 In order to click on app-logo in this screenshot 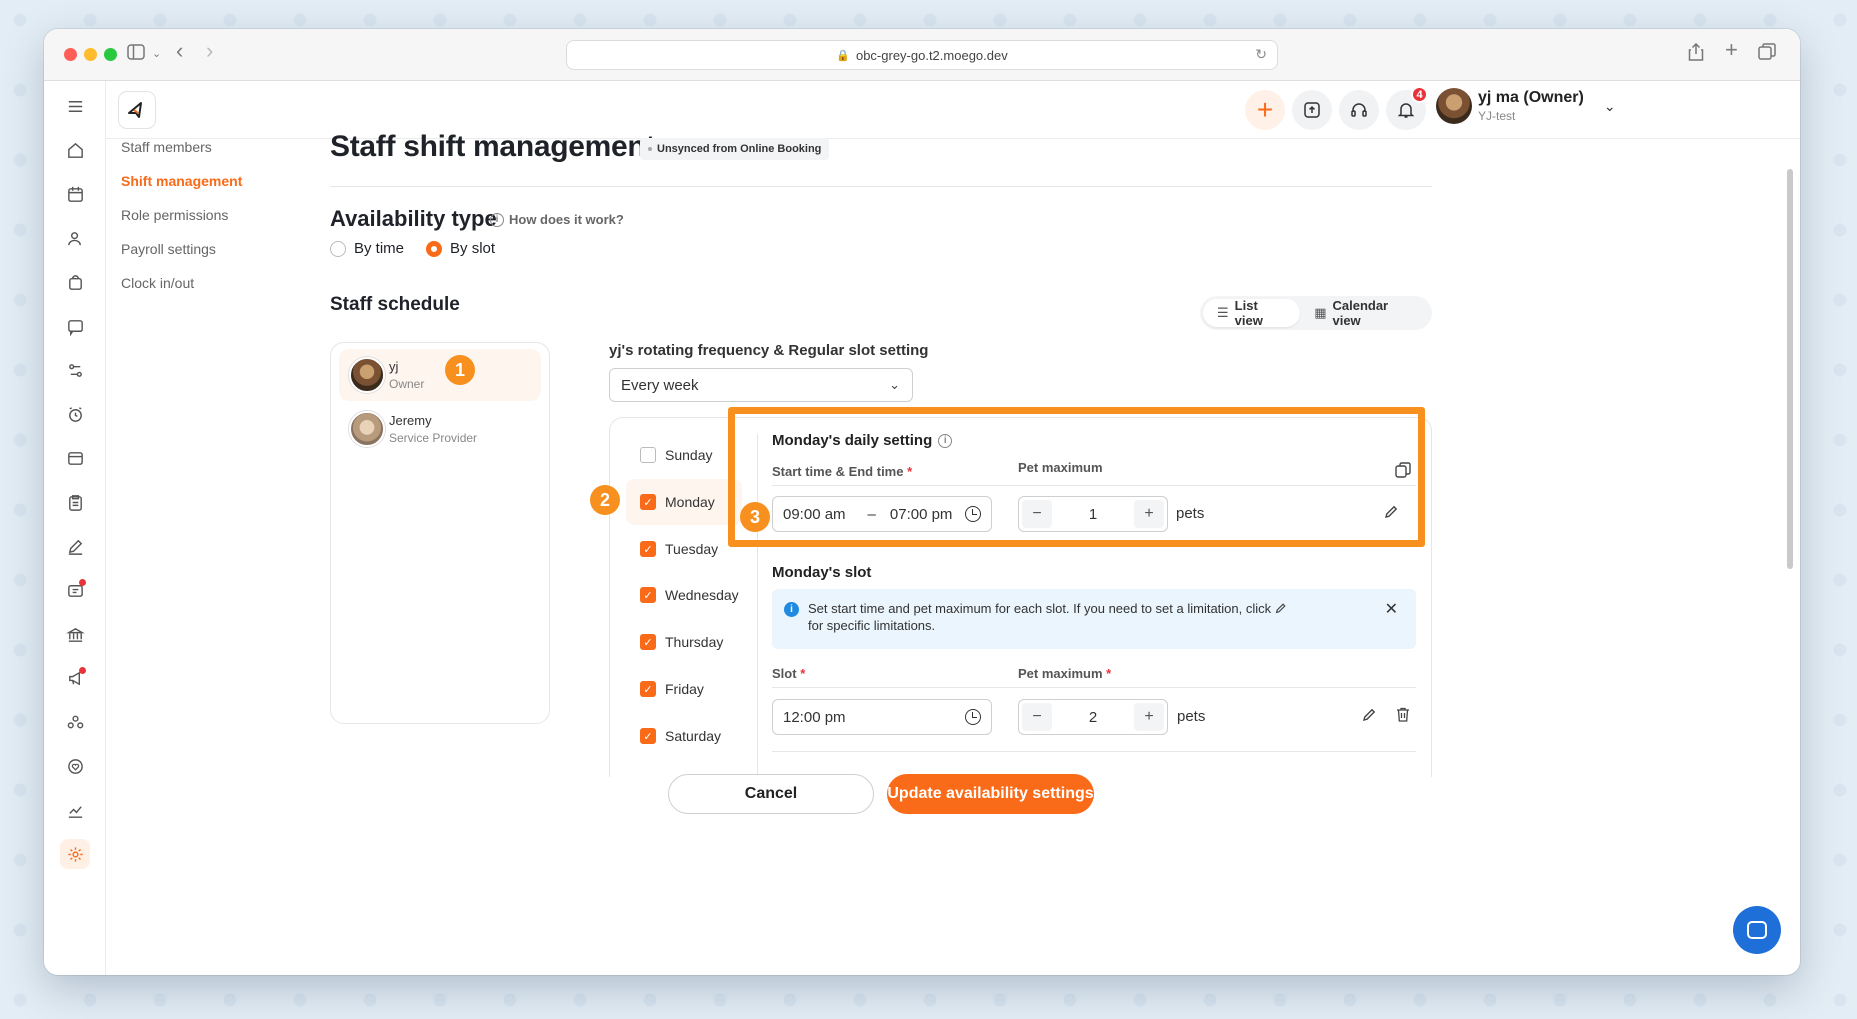, I will do `click(137, 110)`.